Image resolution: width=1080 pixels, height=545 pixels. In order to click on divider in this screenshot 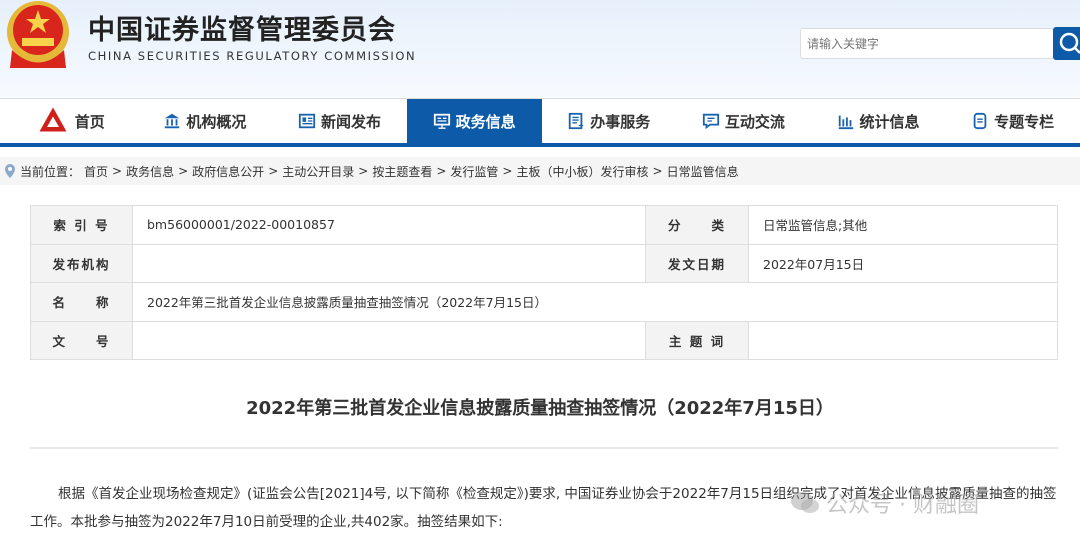, I will do `click(544, 448)`.